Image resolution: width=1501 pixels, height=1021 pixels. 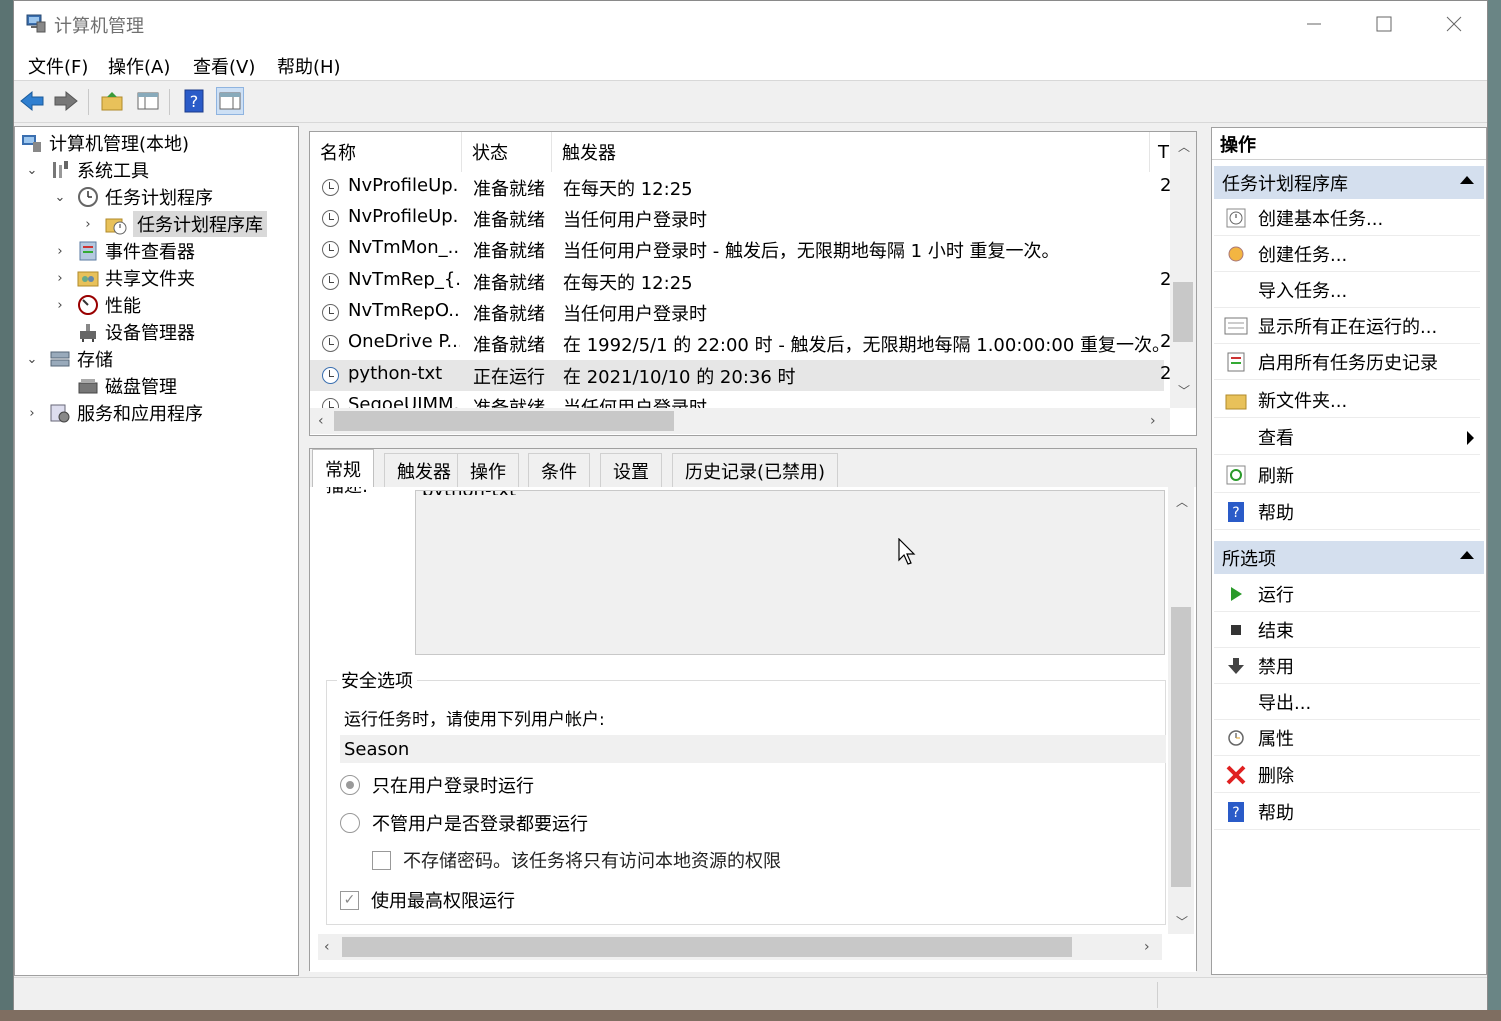 What do you see at coordinates (1347, 362) in the screenshot?
I see `action-enable-all-history: 启用所有任务历史记录` at bounding box center [1347, 362].